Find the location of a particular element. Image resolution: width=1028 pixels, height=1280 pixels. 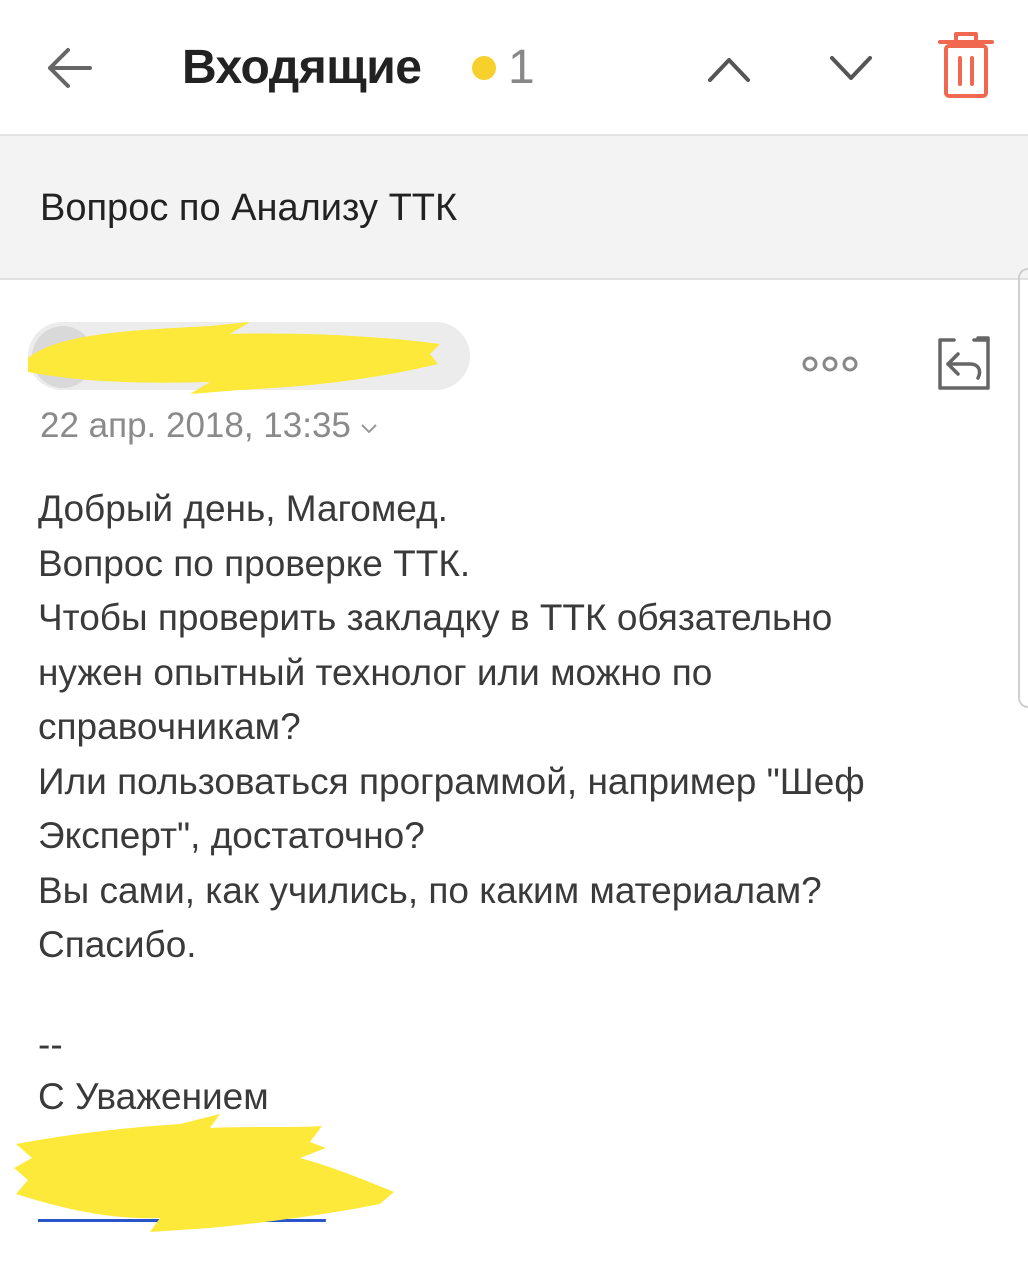

top-toolbar: Входящие 1 is located at coordinates (514, 68).